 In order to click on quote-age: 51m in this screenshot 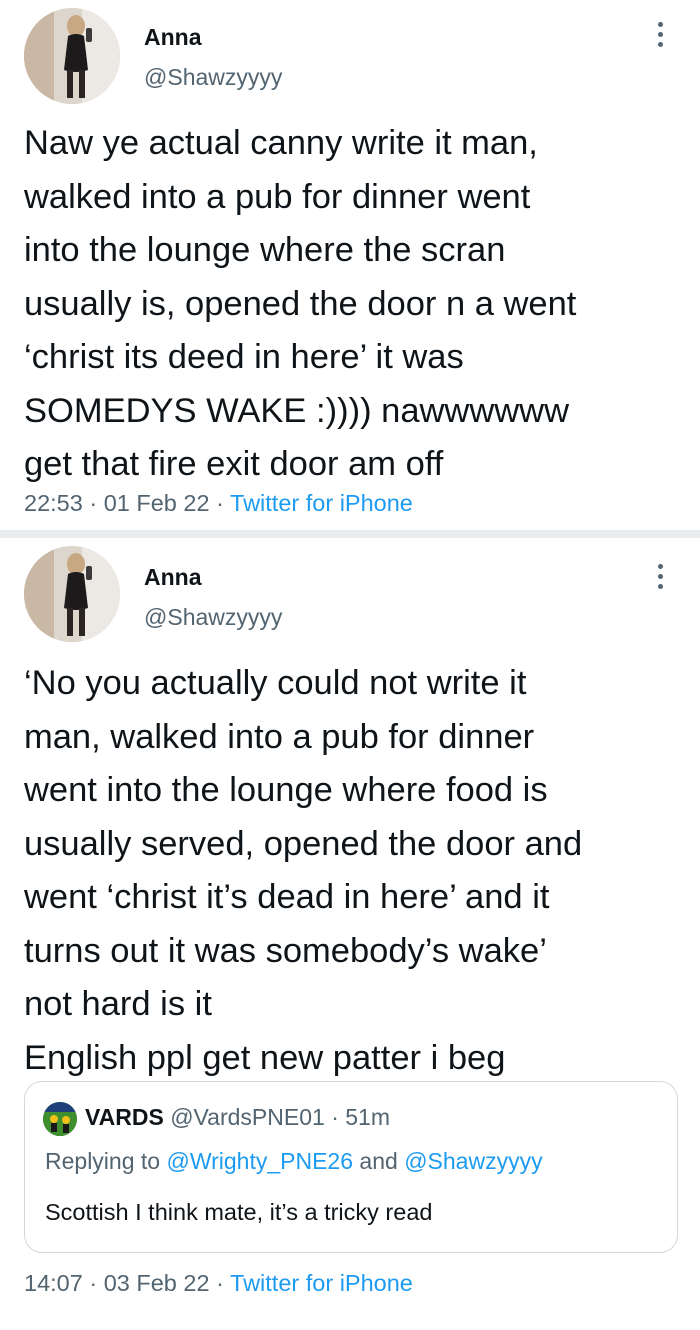, I will do `click(368, 1117)`.